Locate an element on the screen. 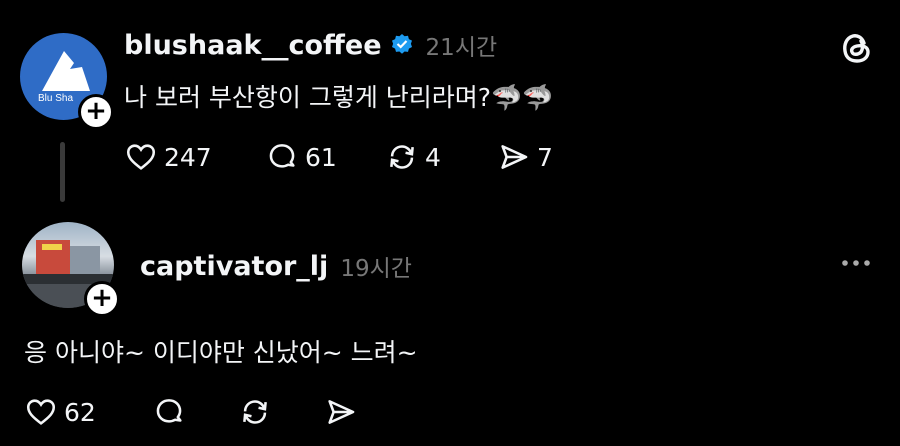  verified-badge-icon is located at coordinates (401, 44).